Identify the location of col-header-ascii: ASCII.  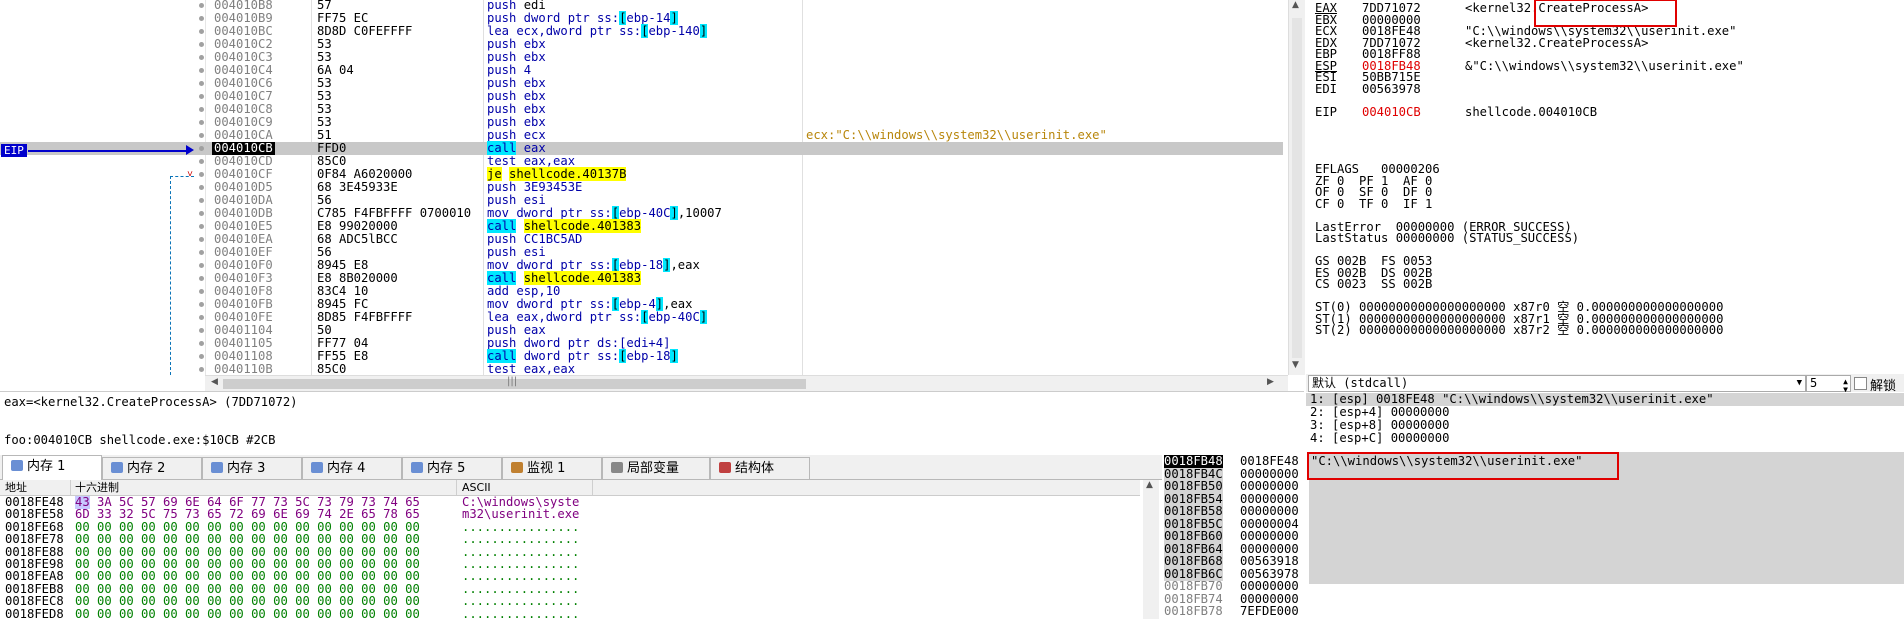
(476, 487).